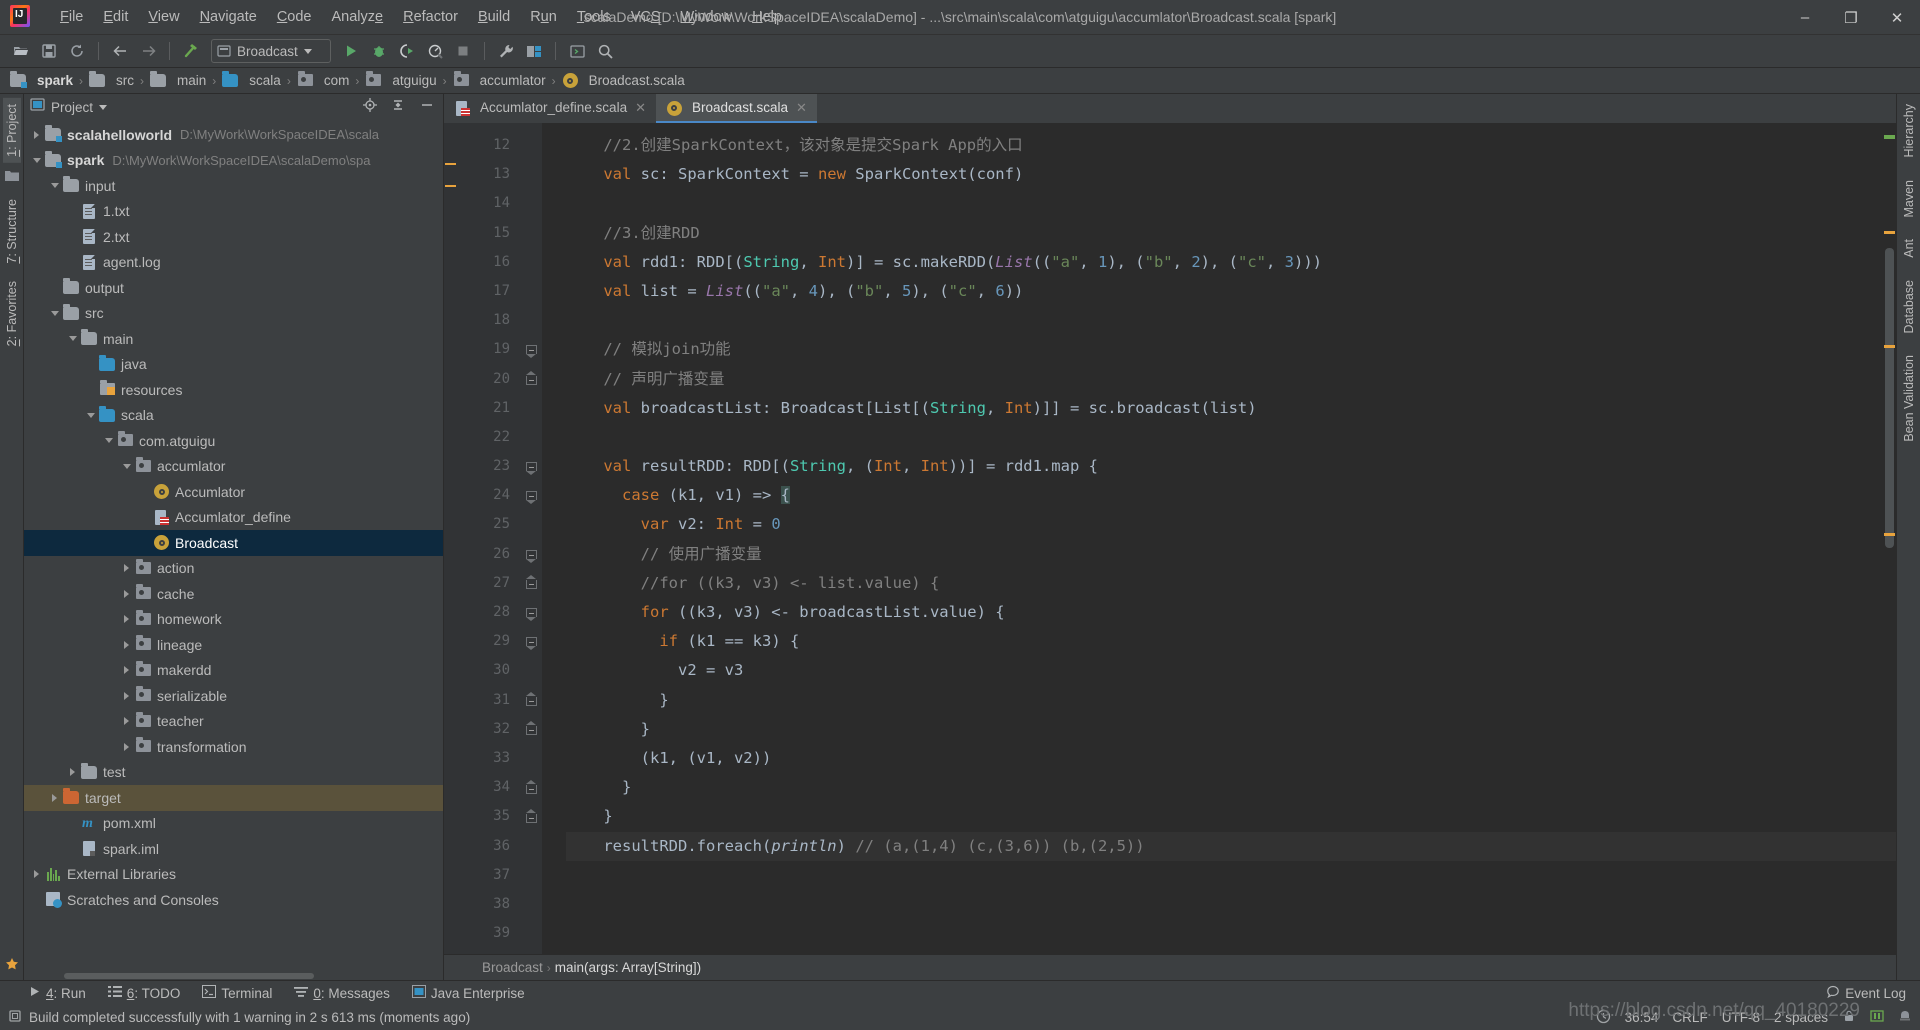 The height and width of the screenshot is (1030, 1920). Describe the element at coordinates (233, 212) in the screenshot. I see `tree-node-1-txt: 1.txt` at that location.